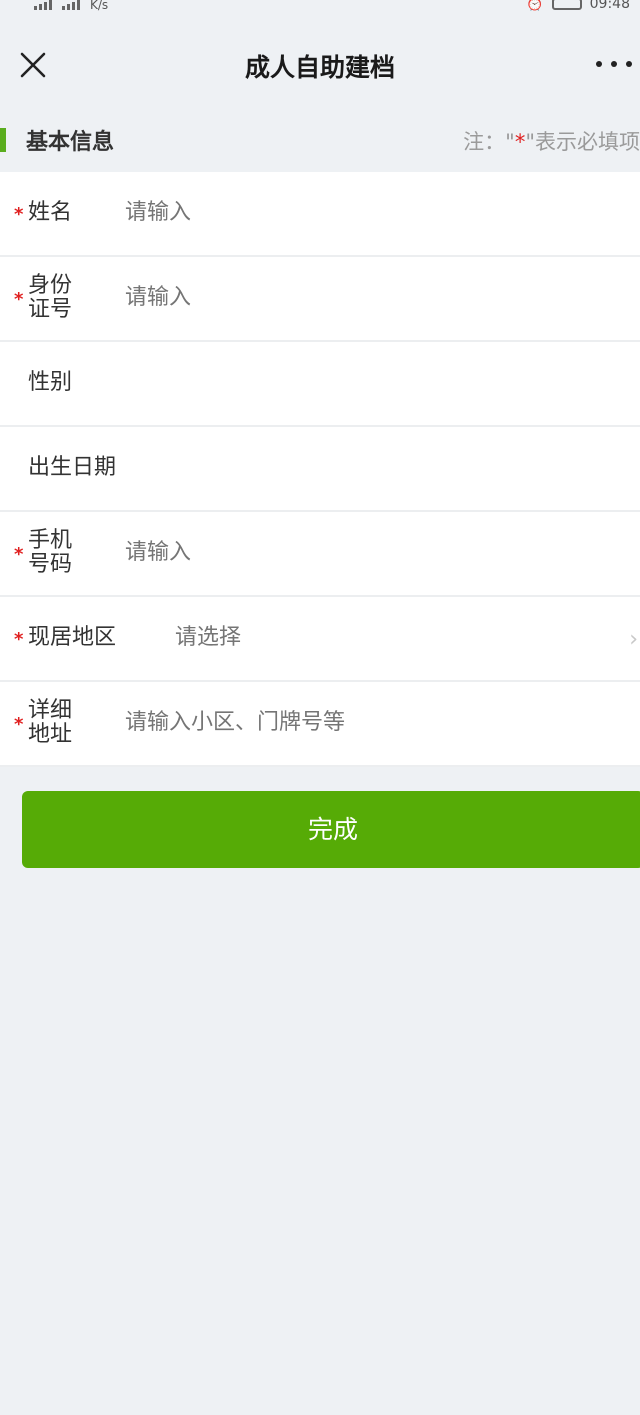 The image size is (640, 1415). What do you see at coordinates (99, 6) in the screenshot?
I see `network-speed: K/s` at bounding box center [99, 6].